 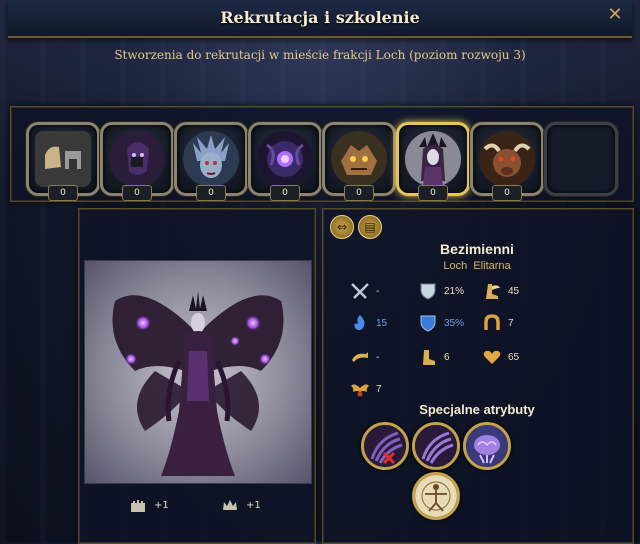 I want to click on assassin-portrait, so click(x=137, y=159).